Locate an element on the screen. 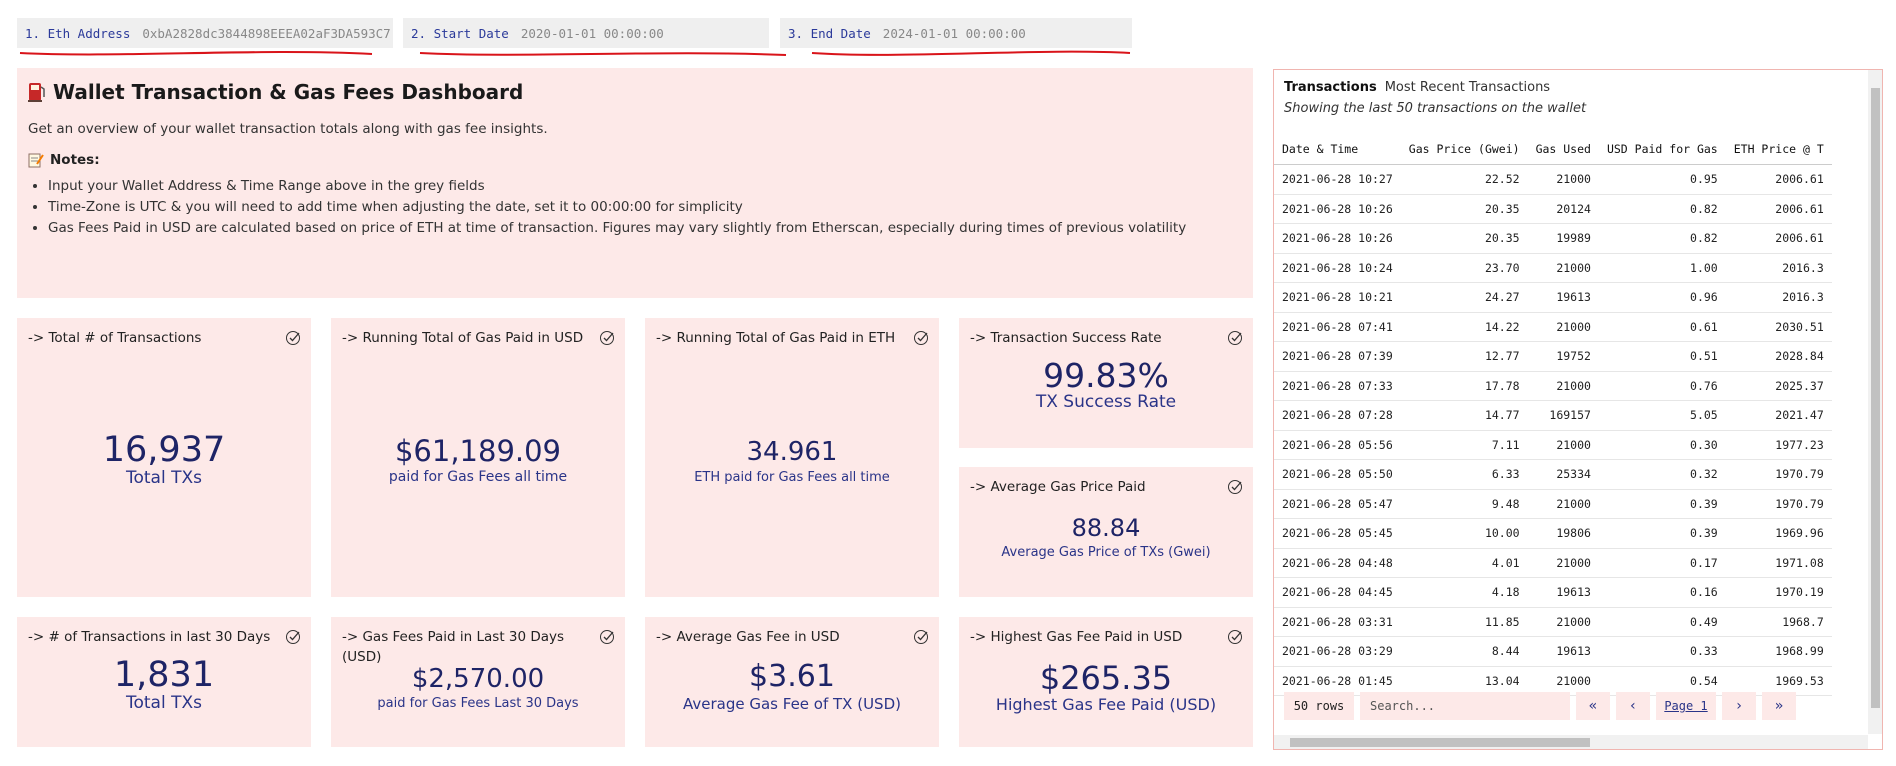 Image resolution: width=1896 pixels, height=766 pixels. table-cell: 0.96 is located at coordinates (1662, 297).